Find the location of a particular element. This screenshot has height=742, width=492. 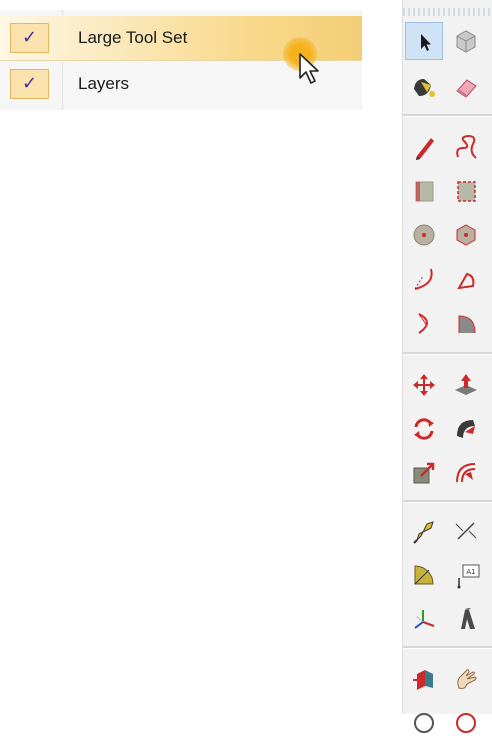

walk-tool-button is located at coordinates (466, 679).